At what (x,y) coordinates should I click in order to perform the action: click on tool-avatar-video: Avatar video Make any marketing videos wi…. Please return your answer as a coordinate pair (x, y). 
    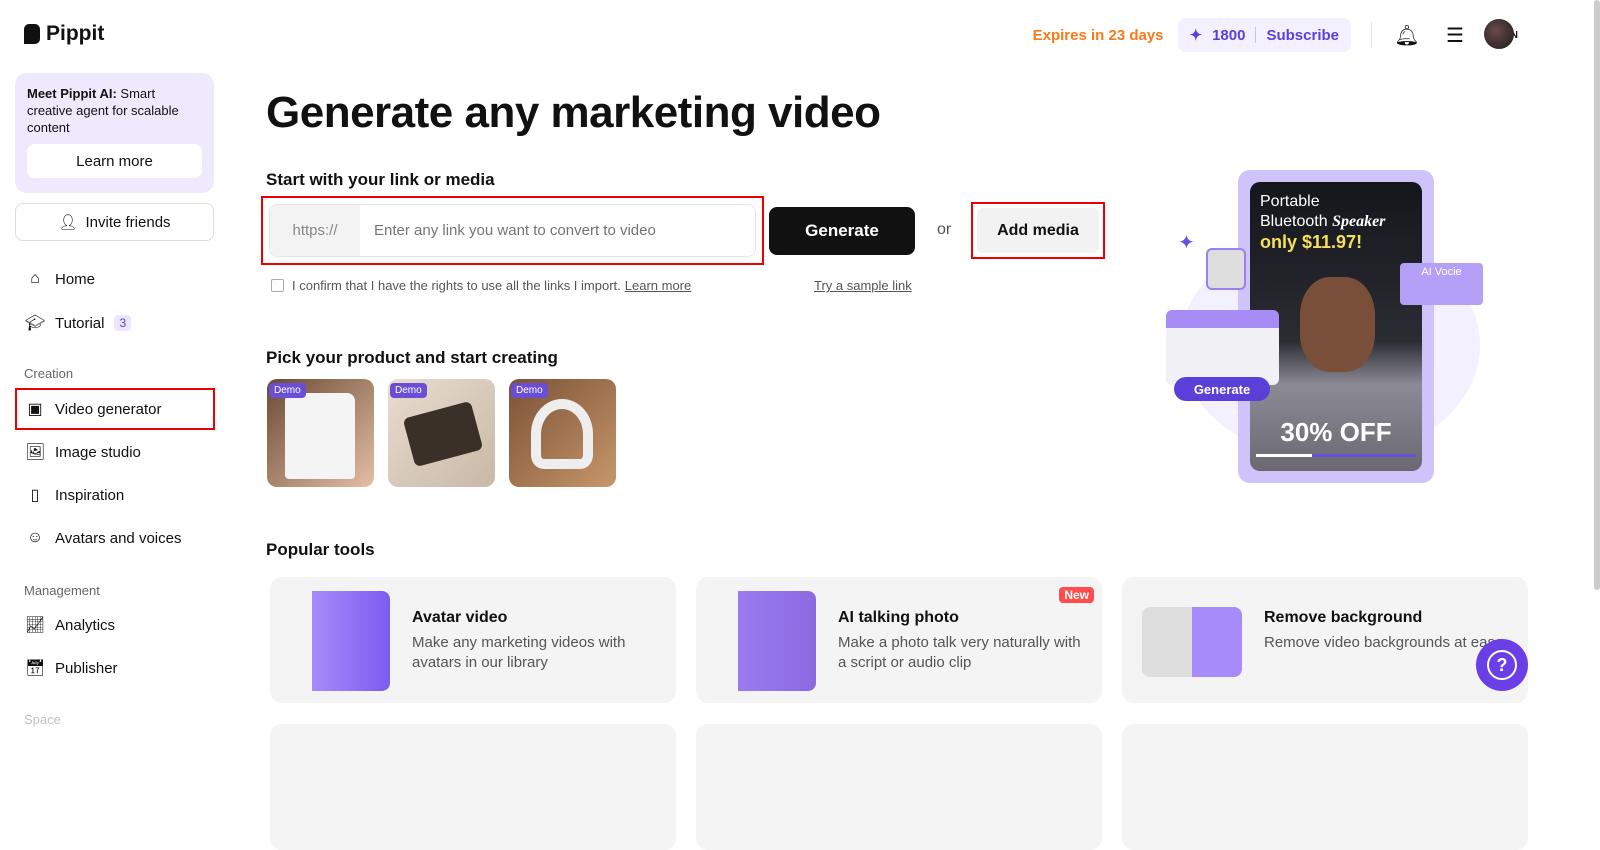
    Looking at the image, I should click on (473, 640).